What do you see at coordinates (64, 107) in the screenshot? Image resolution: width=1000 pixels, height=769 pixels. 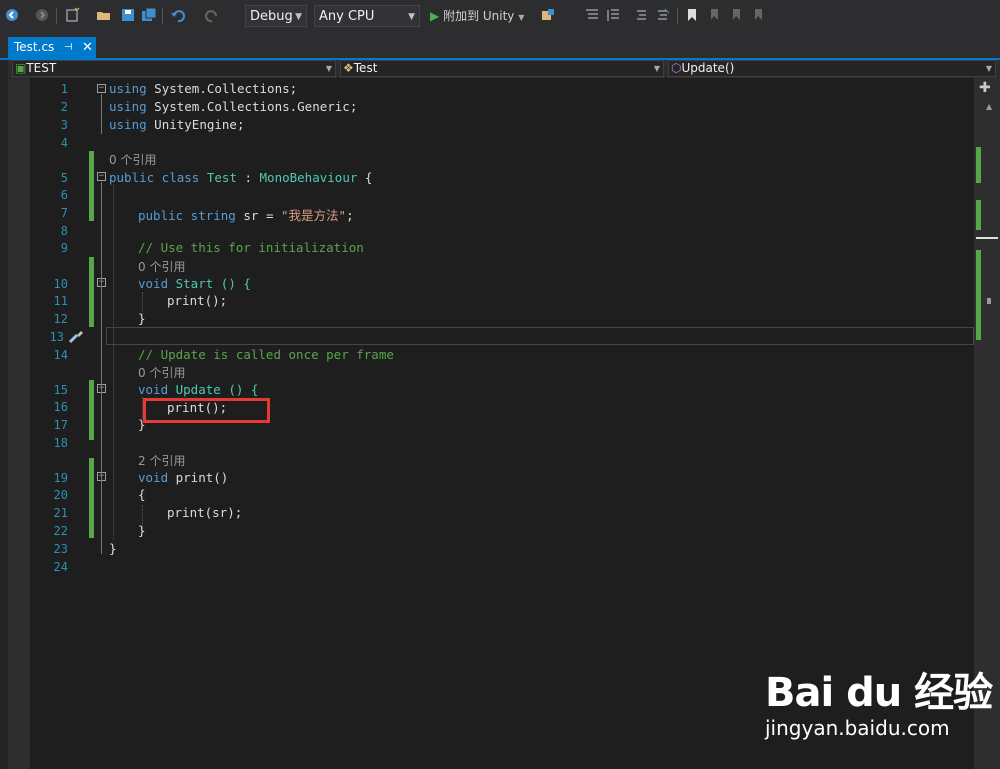 I see `line-number: 2` at bounding box center [64, 107].